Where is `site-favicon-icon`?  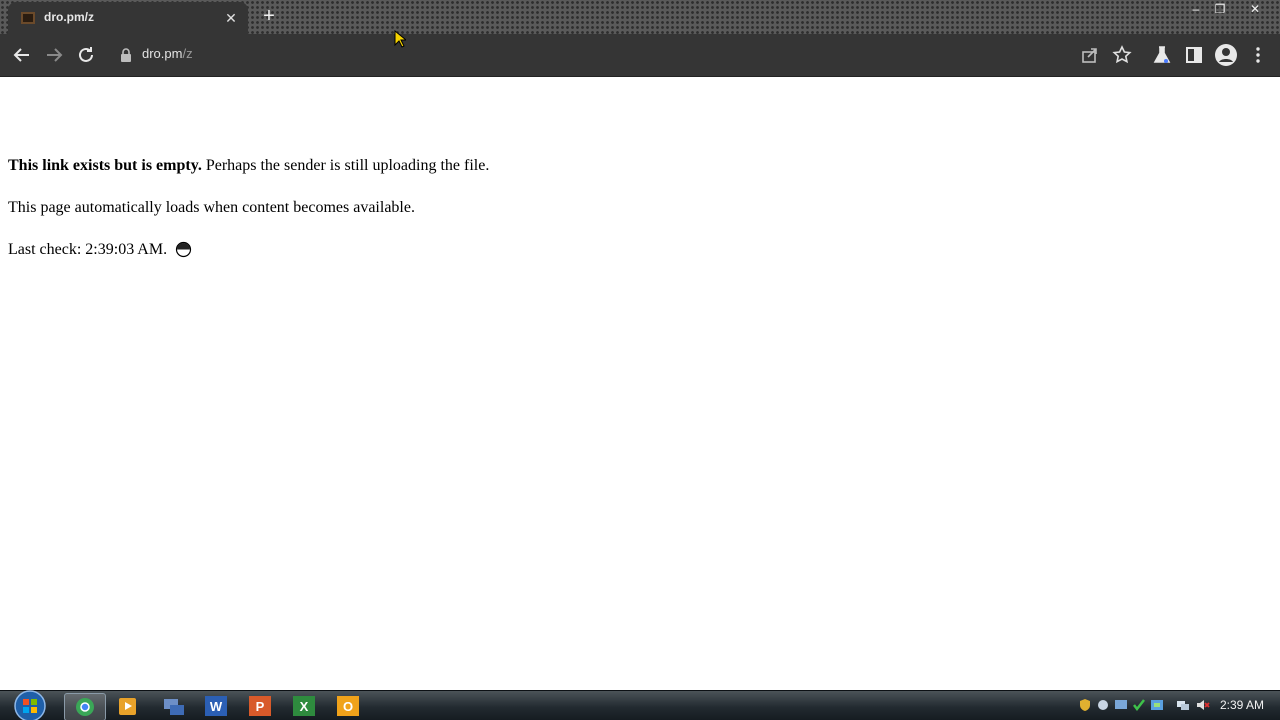
site-favicon-icon is located at coordinates (28, 18).